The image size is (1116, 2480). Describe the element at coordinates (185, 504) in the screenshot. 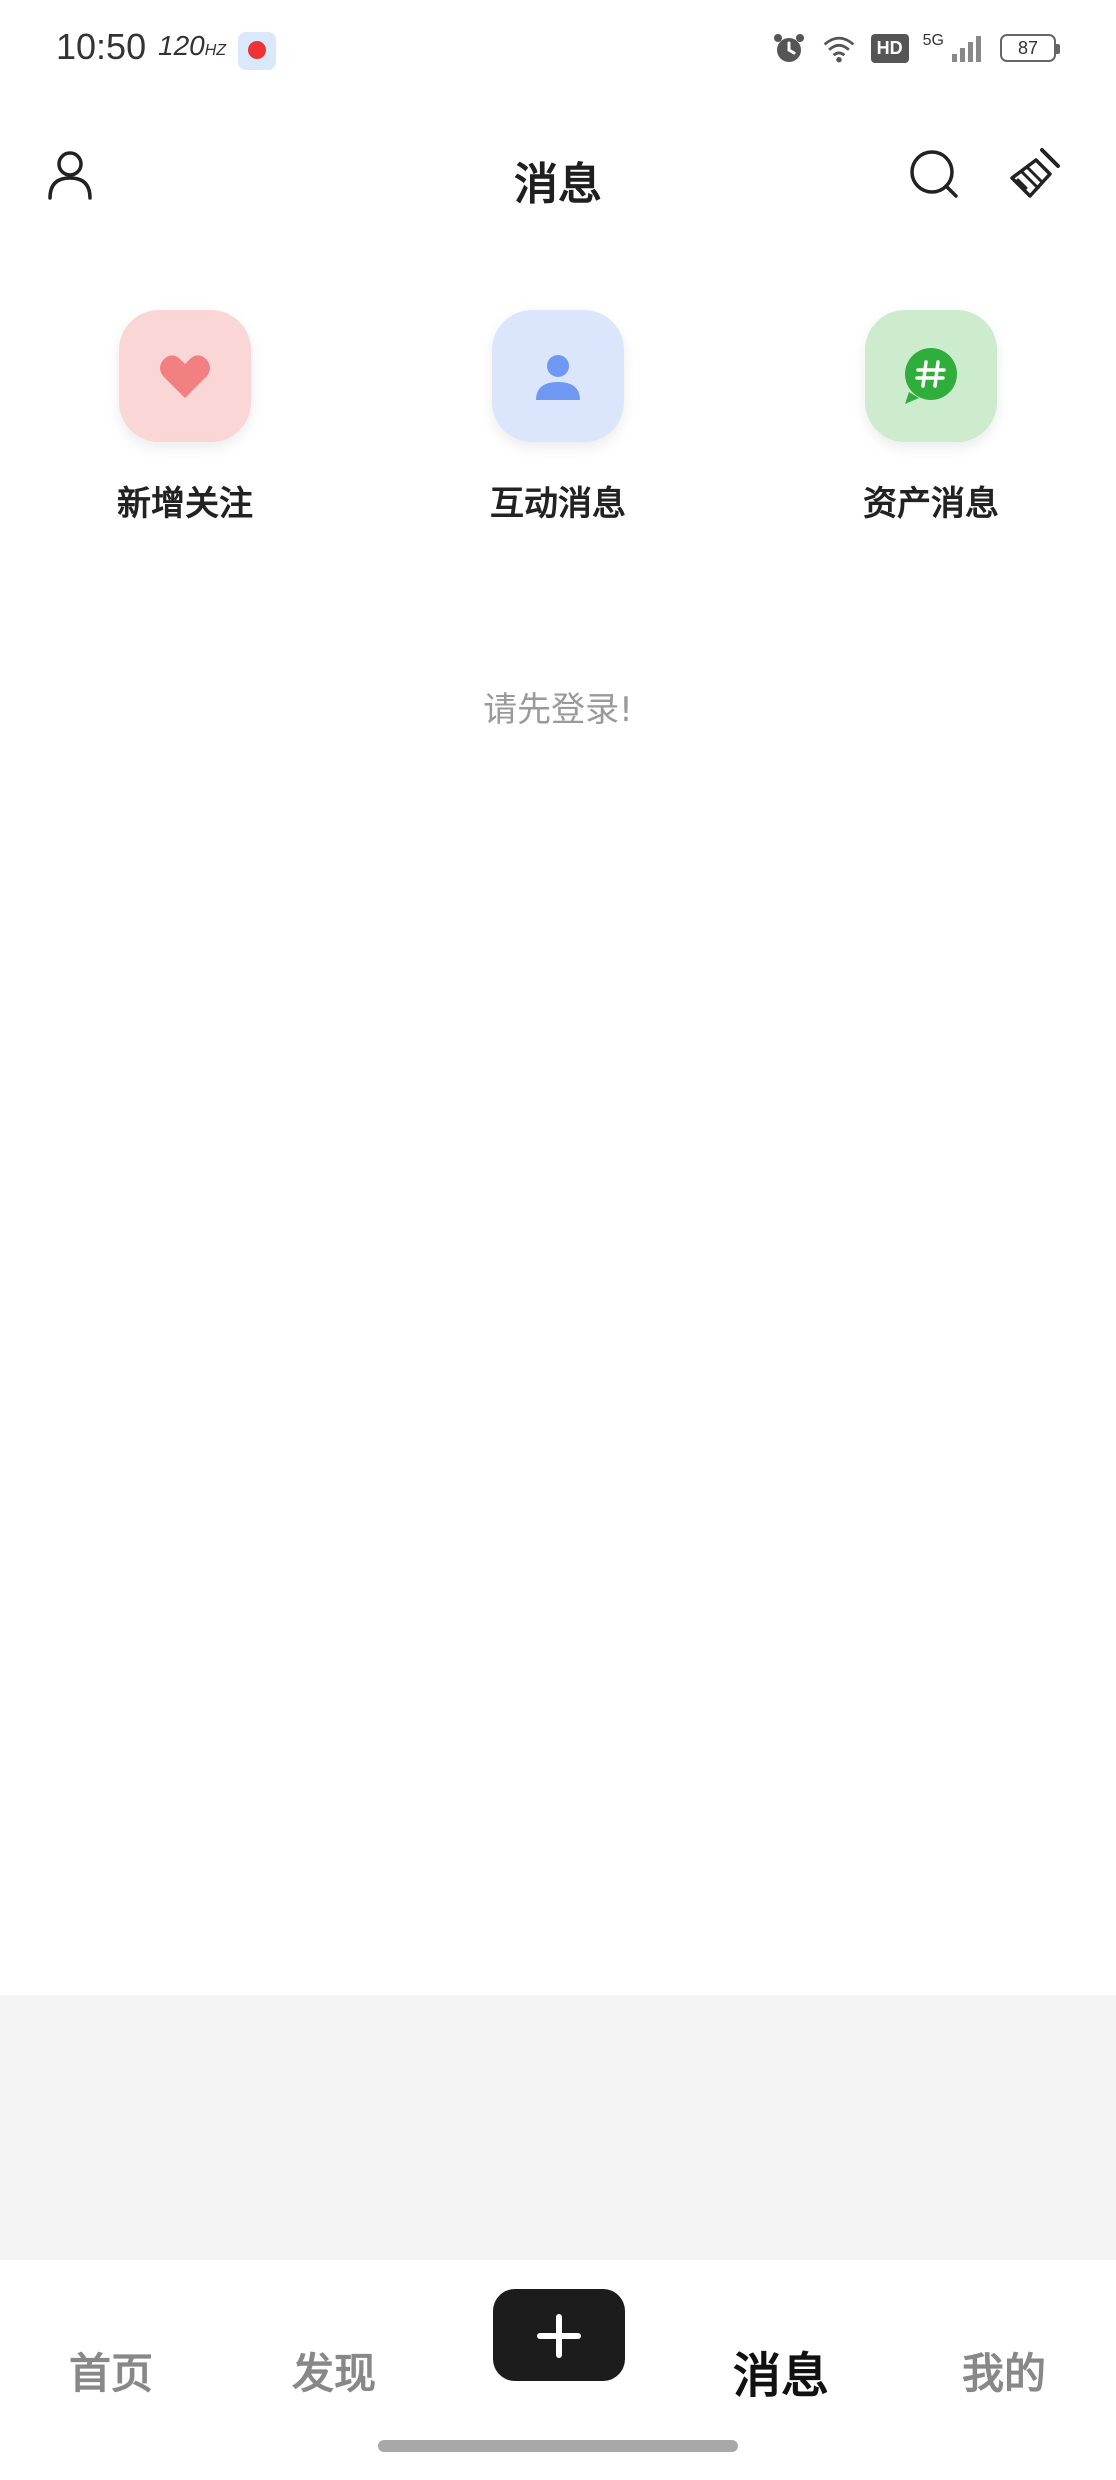

I see `category-label: 新增关注` at that location.